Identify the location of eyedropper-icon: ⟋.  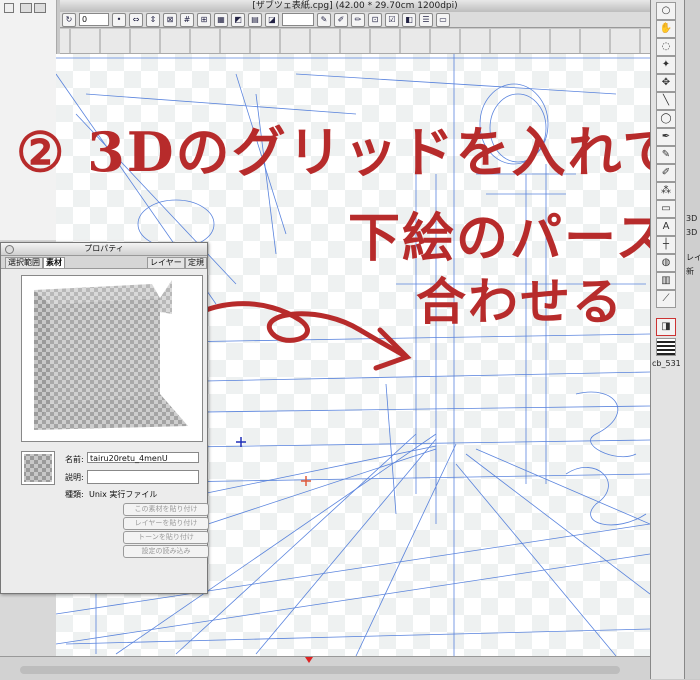
(666, 299).